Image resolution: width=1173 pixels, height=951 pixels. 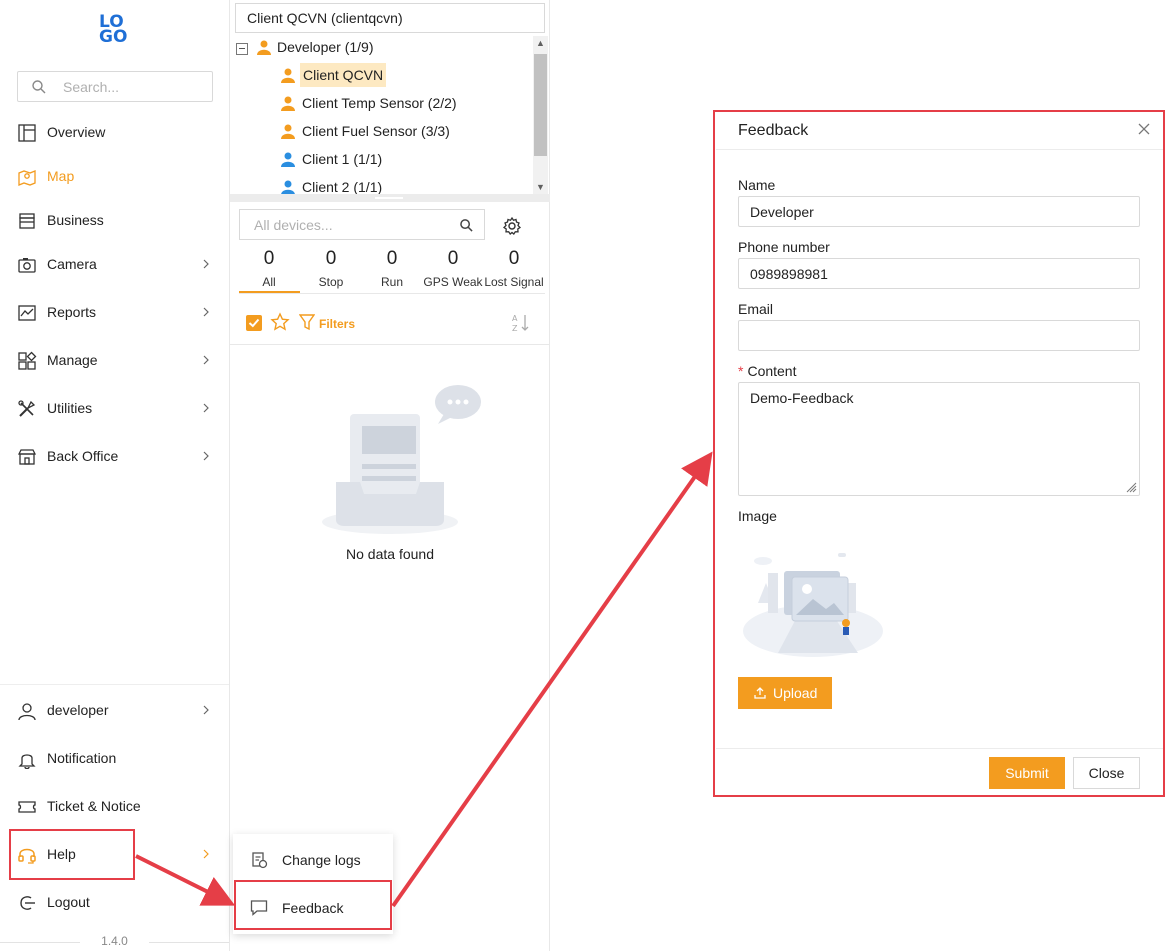 What do you see at coordinates (114, 684) in the screenshot?
I see `sidebar-divider` at bounding box center [114, 684].